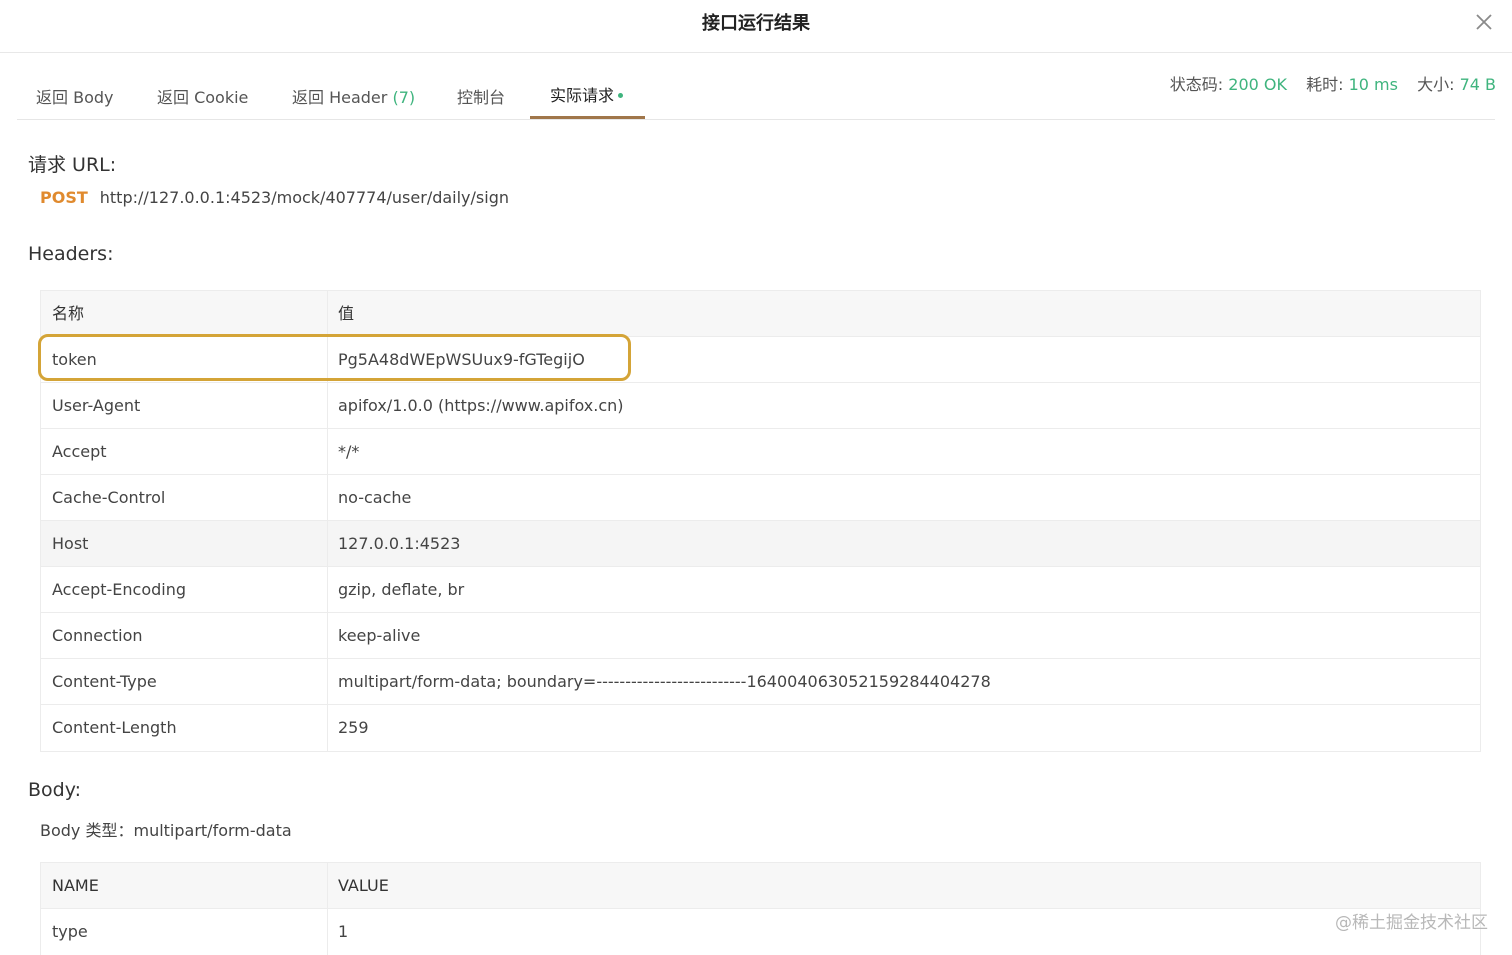 The image size is (1512, 955). I want to click on elapsed-time: 耗时: 10 ms, so click(1354, 84).